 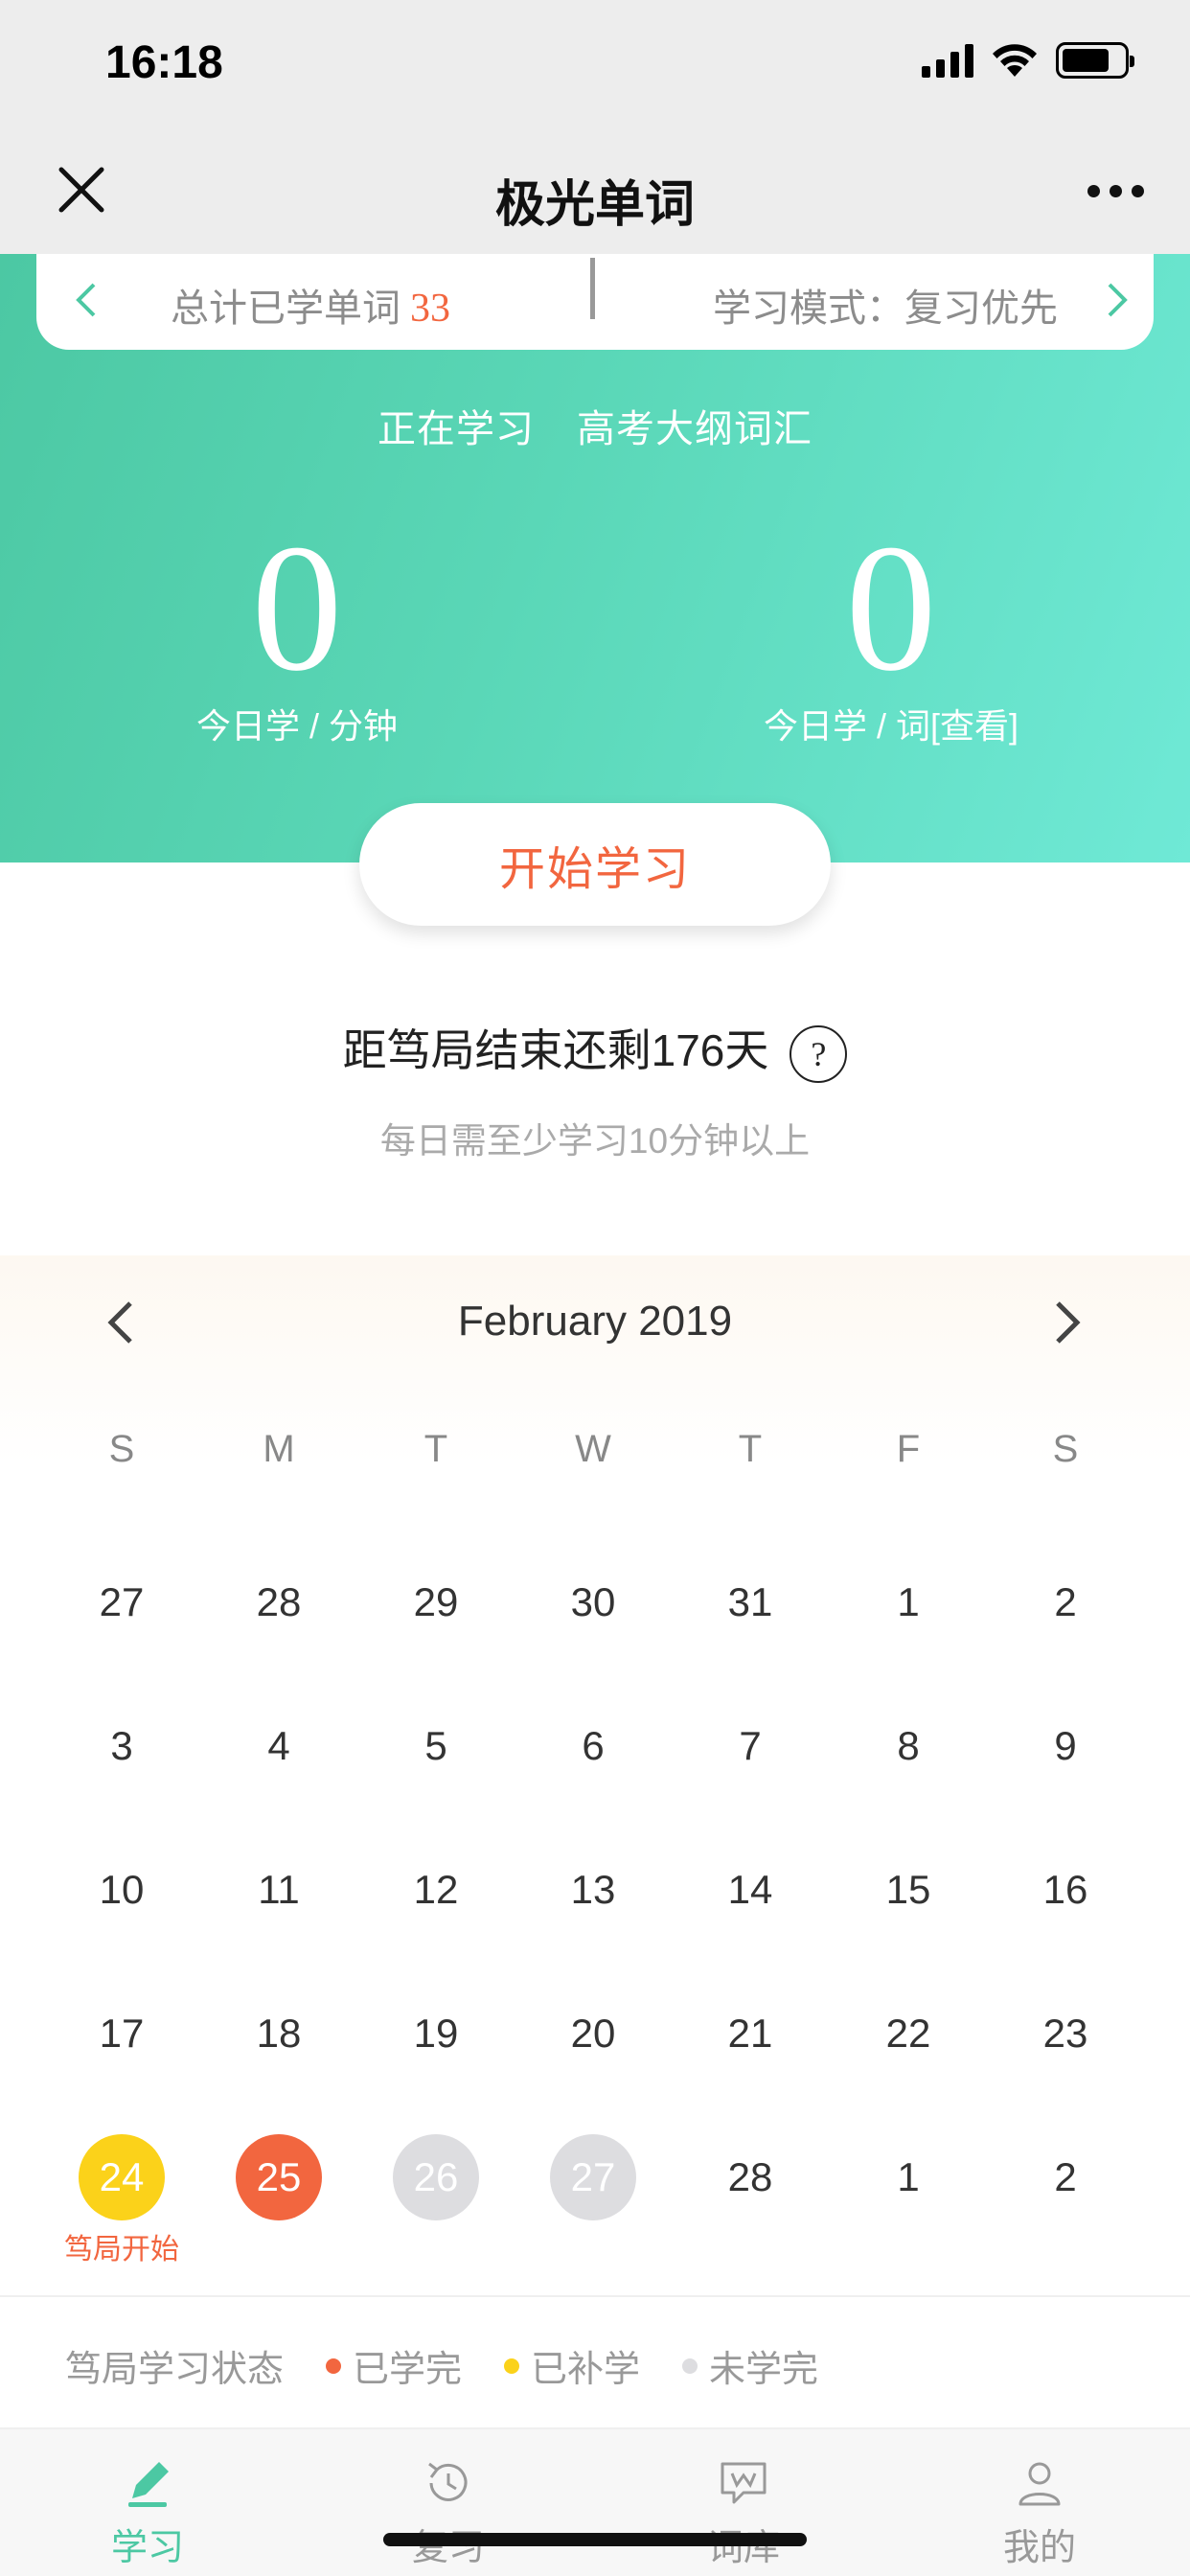 I want to click on wifi-icon, so click(x=1015, y=60).